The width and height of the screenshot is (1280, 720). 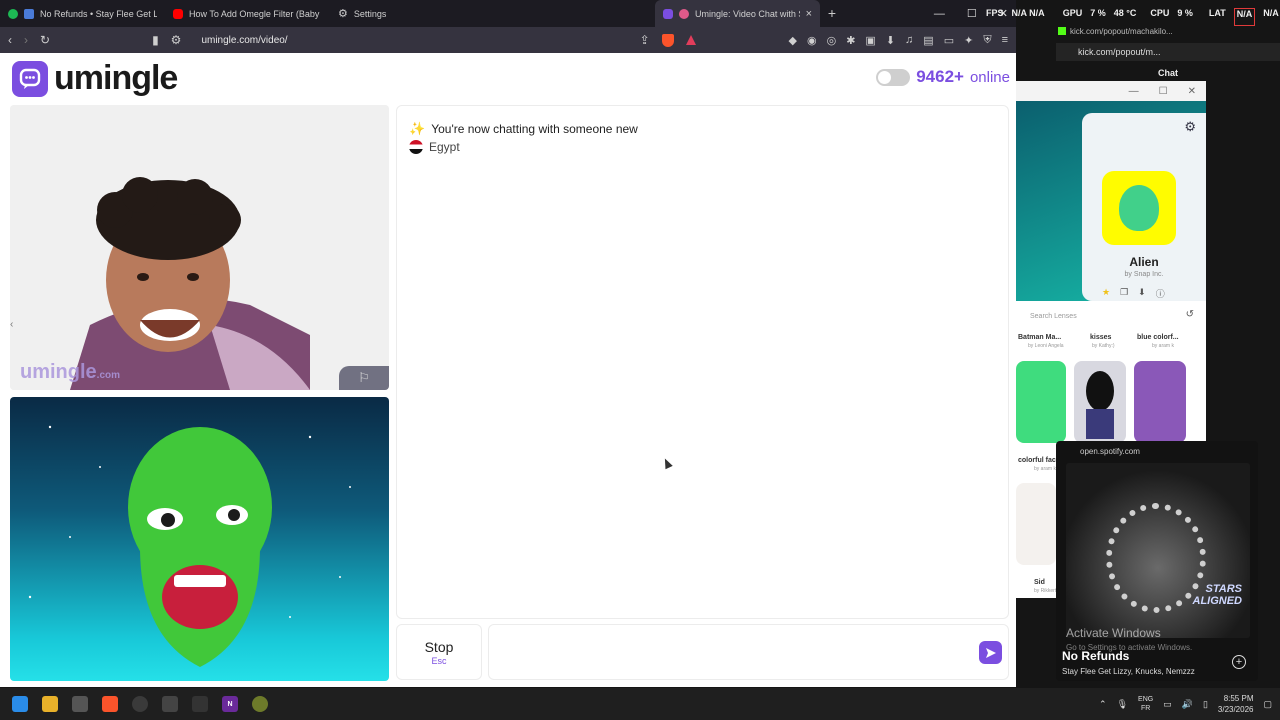 What do you see at coordinates (1103, 704) in the screenshot?
I see `tray-expand-icon: ⌃` at bounding box center [1103, 704].